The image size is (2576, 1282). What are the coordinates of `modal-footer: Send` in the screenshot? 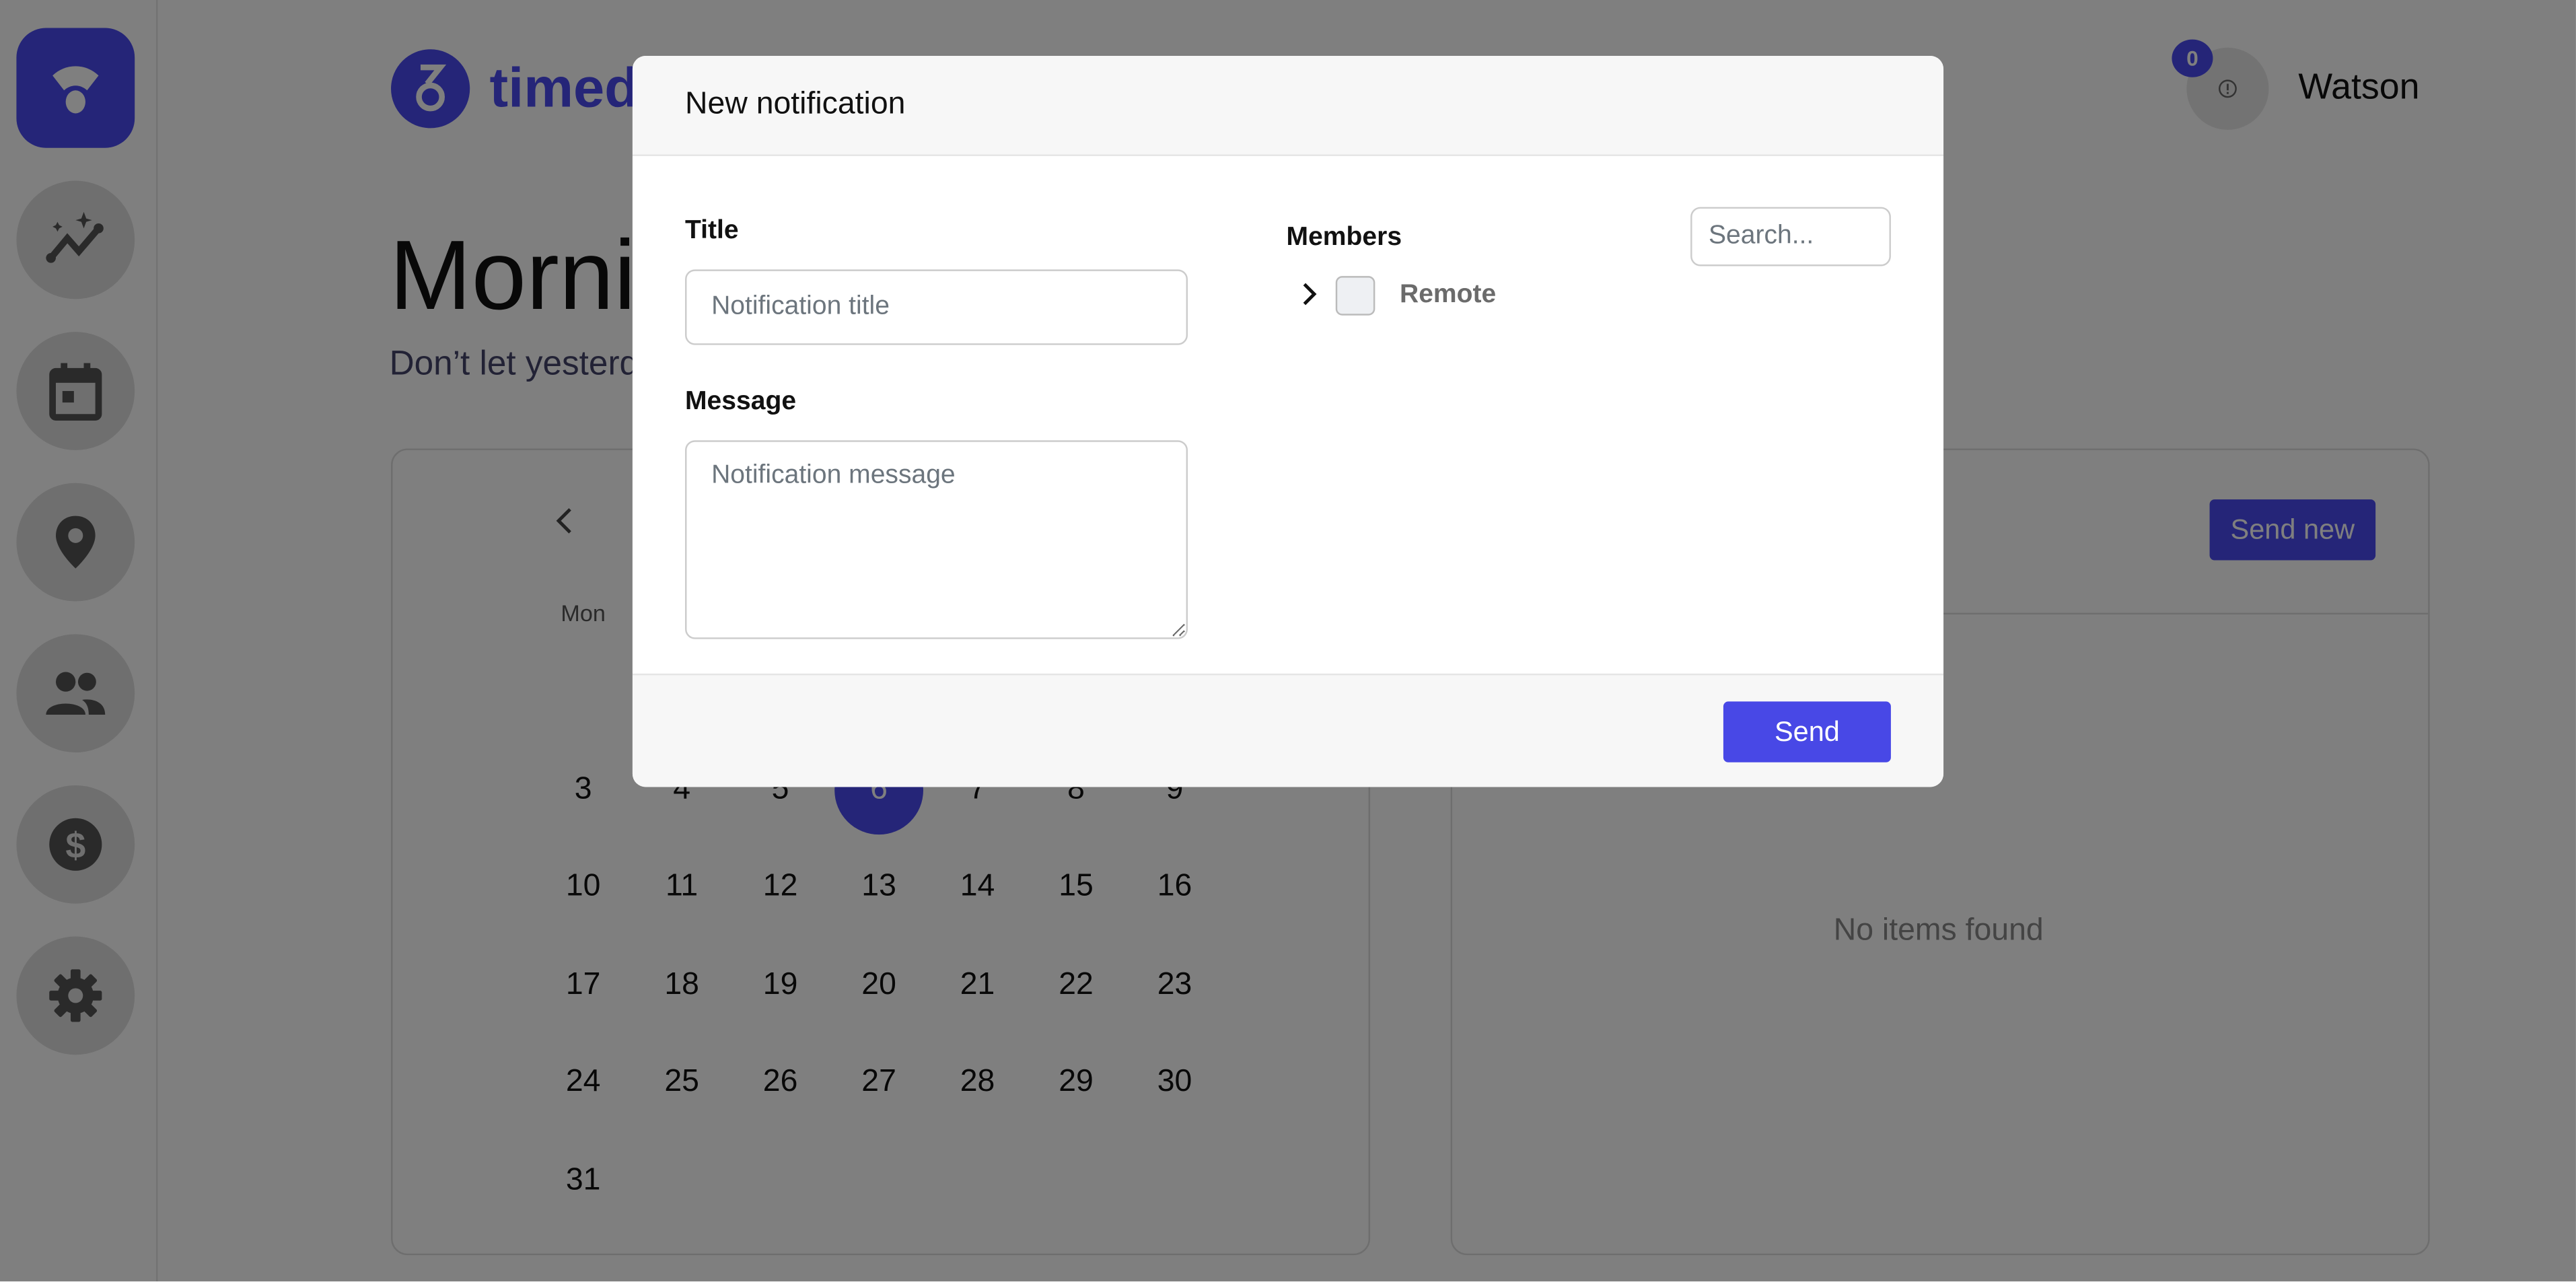 It's located at (1288, 730).